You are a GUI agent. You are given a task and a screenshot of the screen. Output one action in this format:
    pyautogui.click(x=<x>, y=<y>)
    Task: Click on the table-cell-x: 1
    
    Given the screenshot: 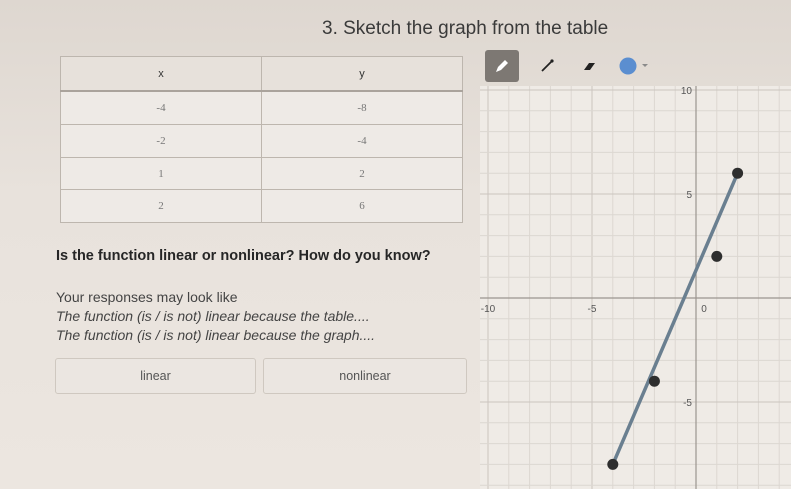 What is the action you would take?
    pyautogui.click(x=161, y=173)
    